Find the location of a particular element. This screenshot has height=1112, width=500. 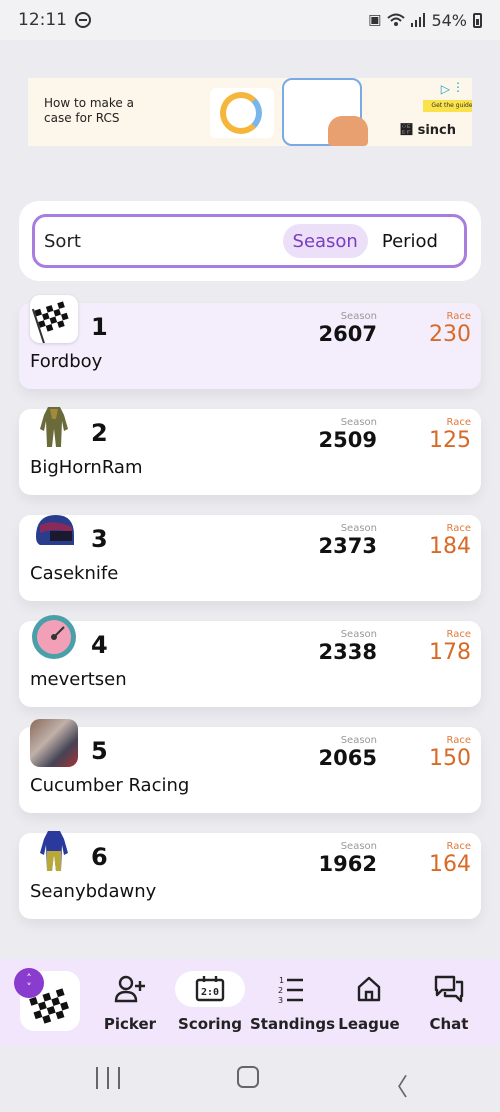

team-name: Fordboy is located at coordinates (66, 361).